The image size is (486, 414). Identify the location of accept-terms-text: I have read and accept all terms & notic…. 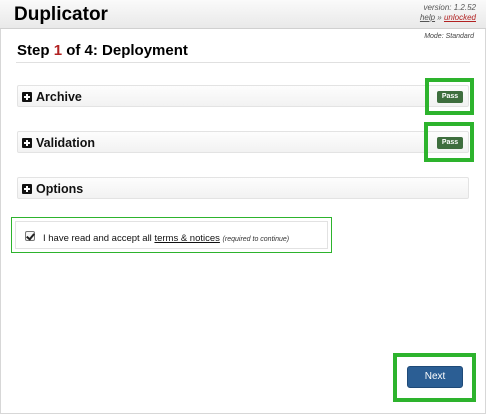
(166, 238).